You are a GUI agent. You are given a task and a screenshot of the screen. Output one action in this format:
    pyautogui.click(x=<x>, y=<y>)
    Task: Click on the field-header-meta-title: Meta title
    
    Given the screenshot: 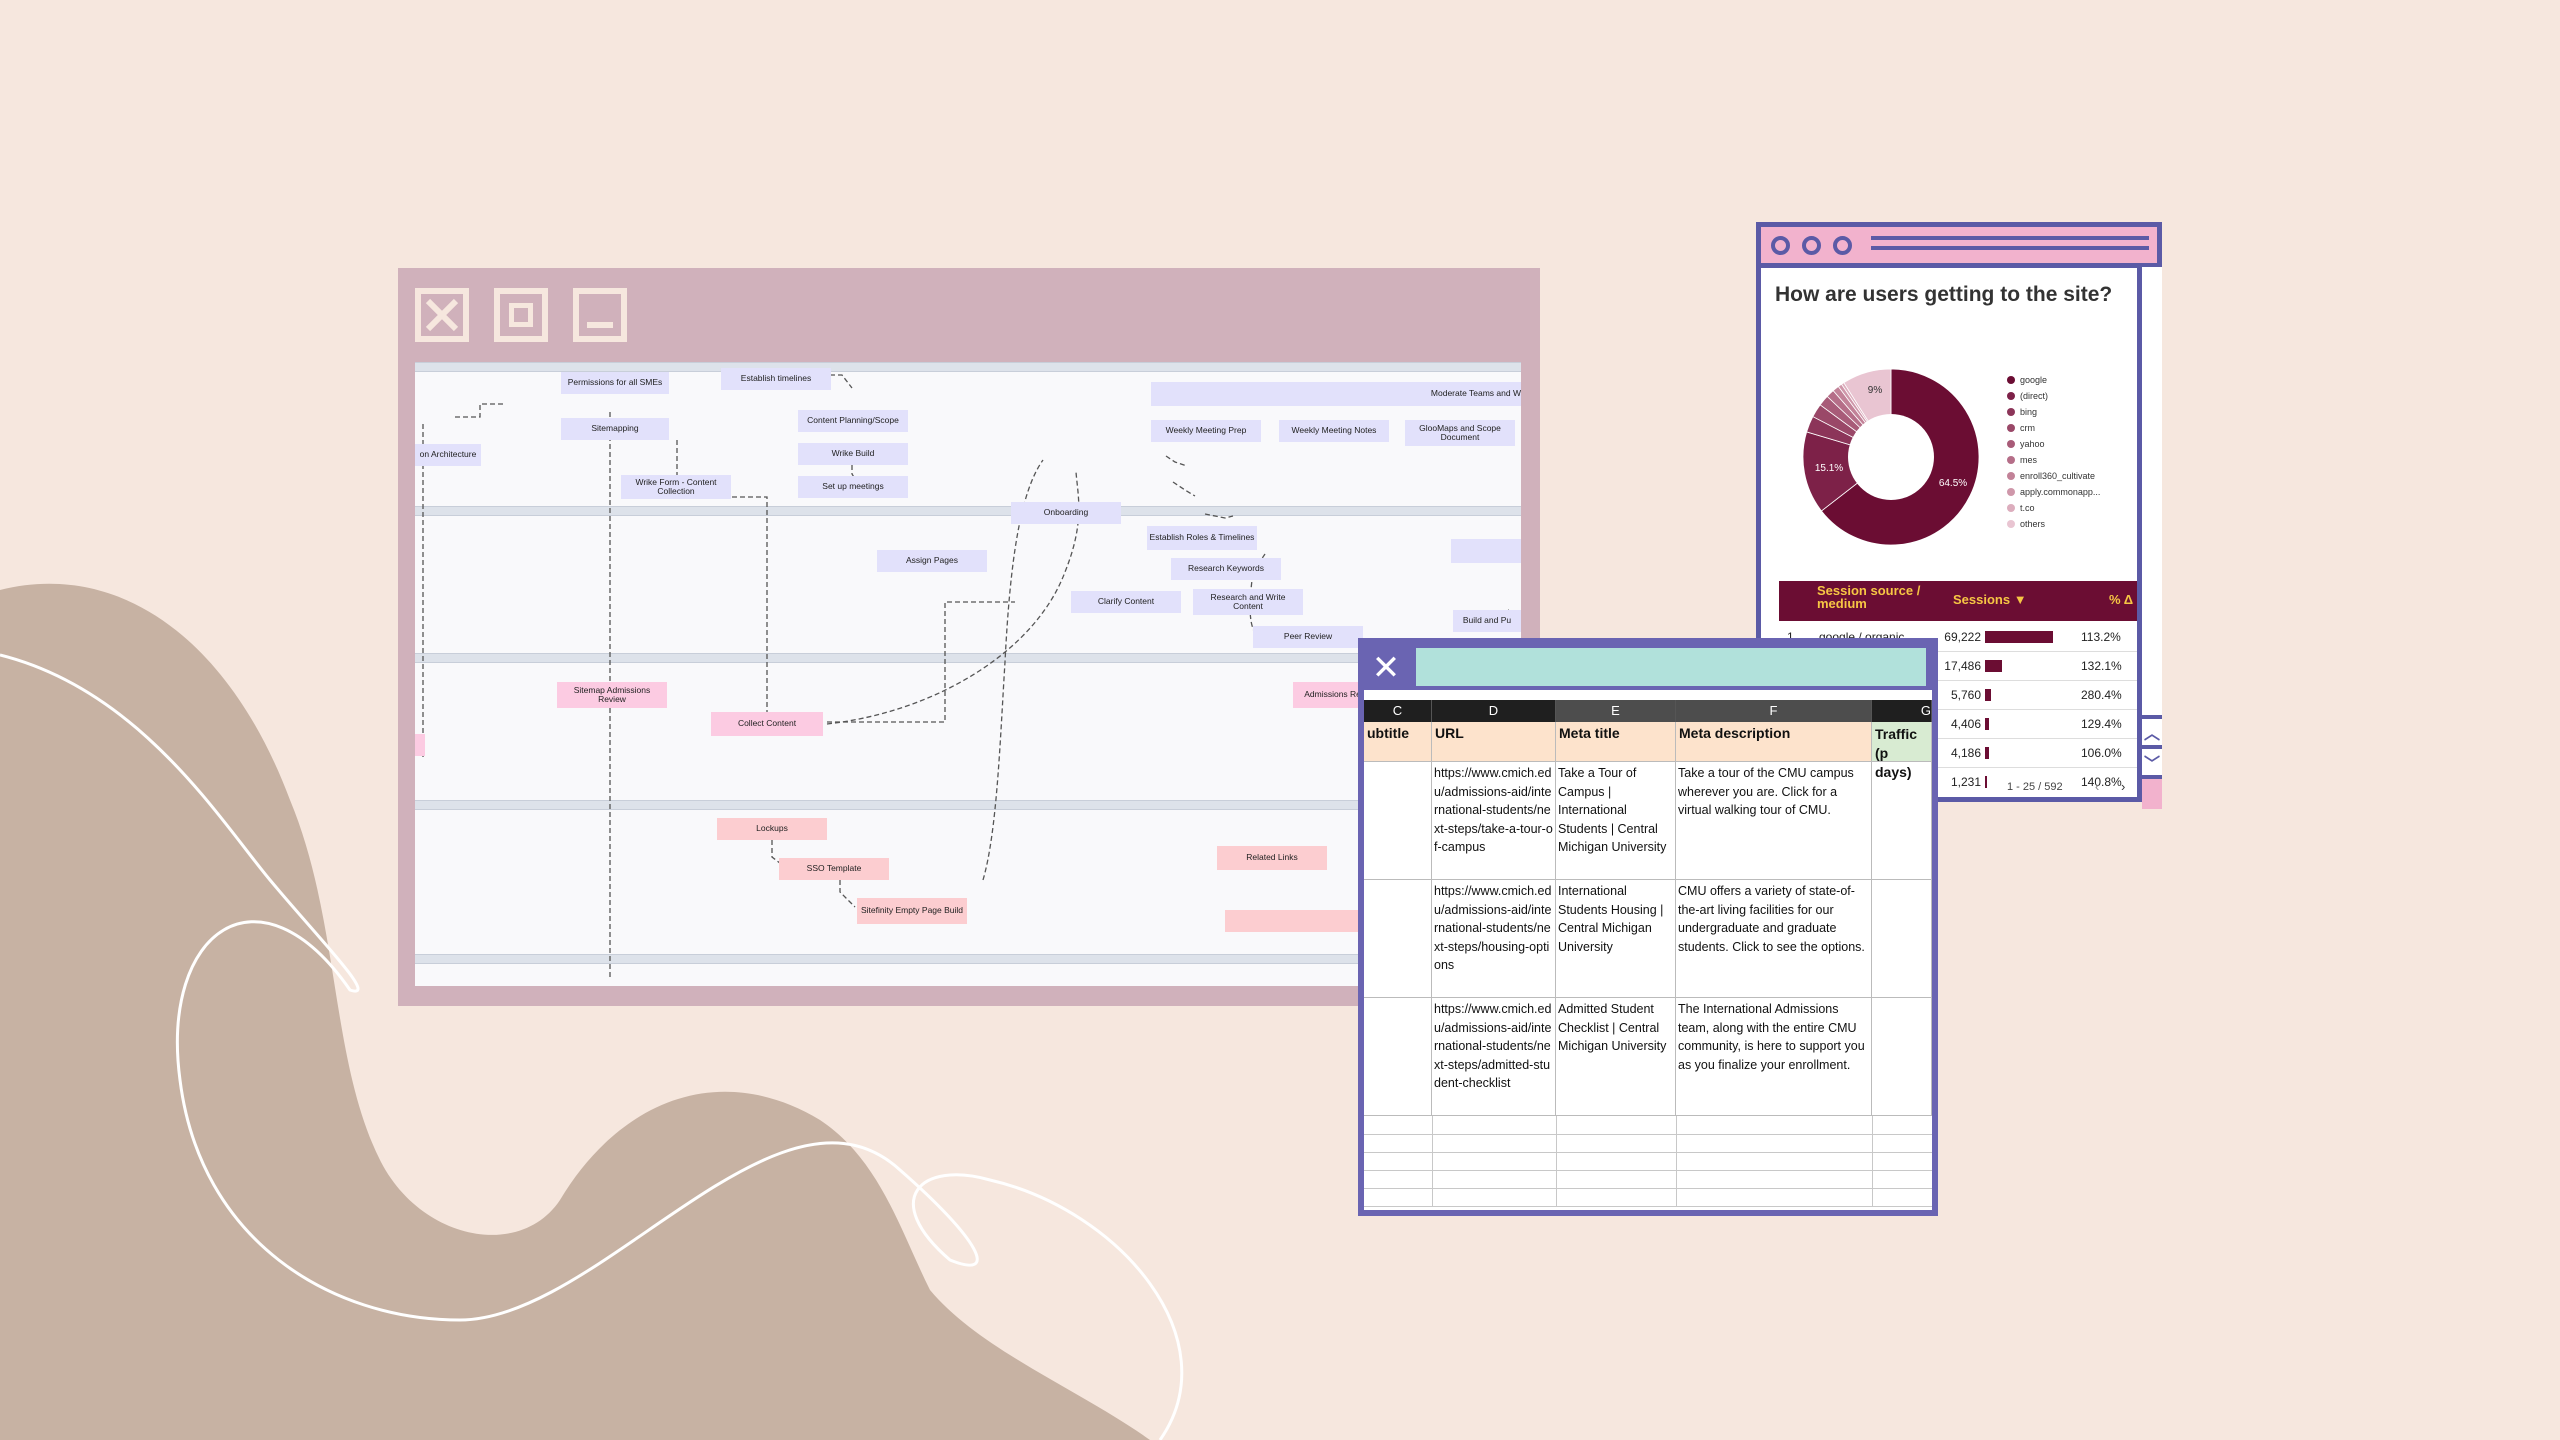 What is the action you would take?
    pyautogui.click(x=1616, y=742)
    